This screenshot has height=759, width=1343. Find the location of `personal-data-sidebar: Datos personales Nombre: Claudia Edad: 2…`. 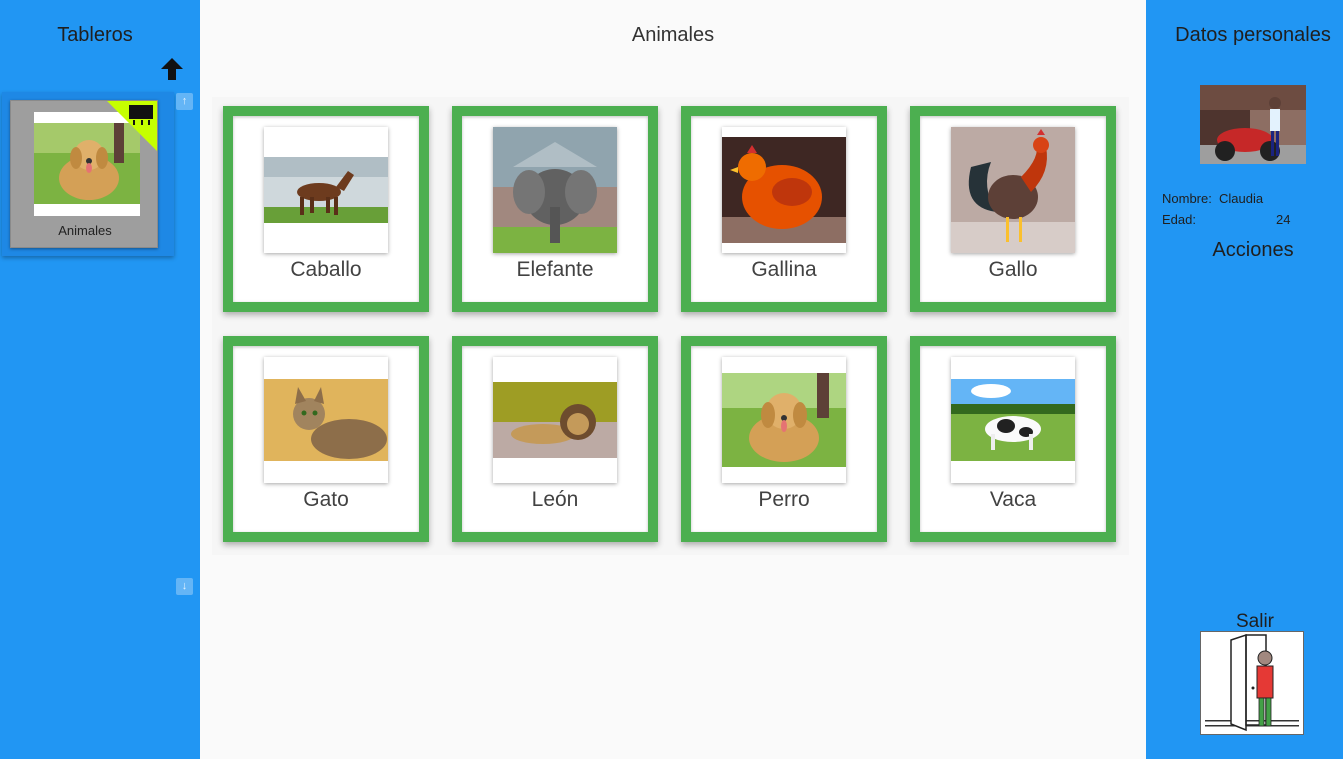

personal-data-sidebar: Datos personales Nombre: Claudia Edad: 2… is located at coordinates (1244, 379).